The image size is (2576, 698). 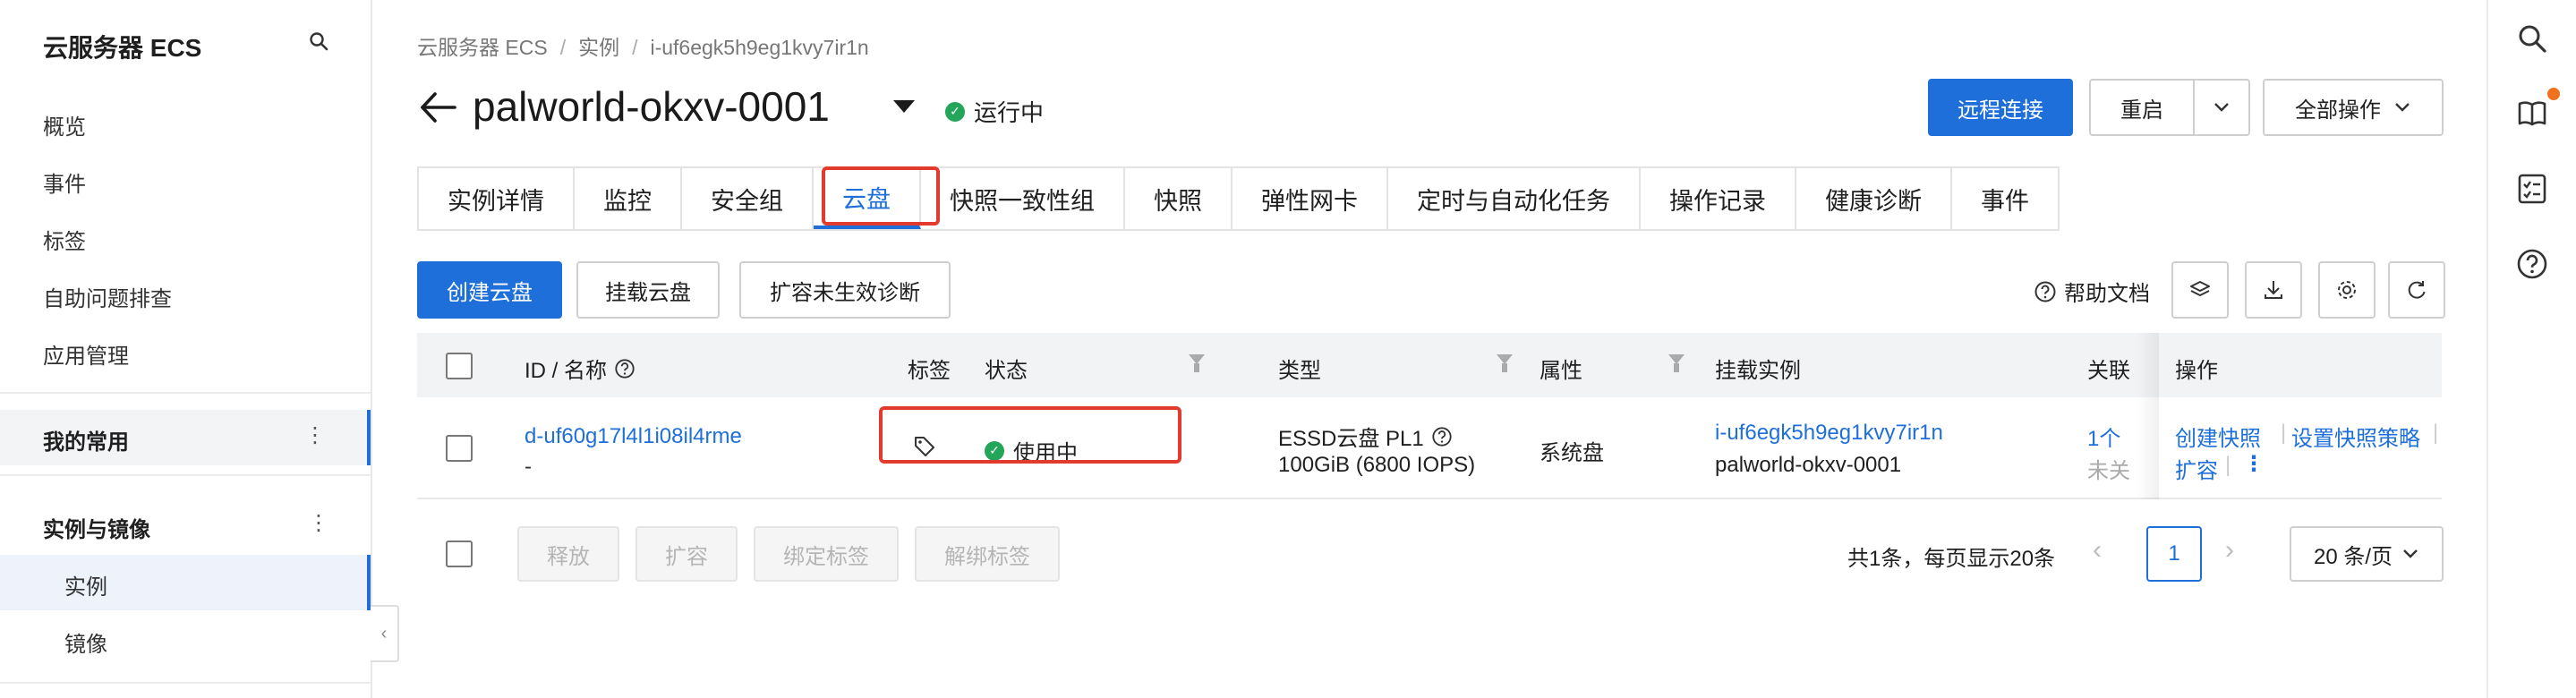 What do you see at coordinates (987, 554) in the screenshot?
I see `unbind-tag-button: 解绑标签` at bounding box center [987, 554].